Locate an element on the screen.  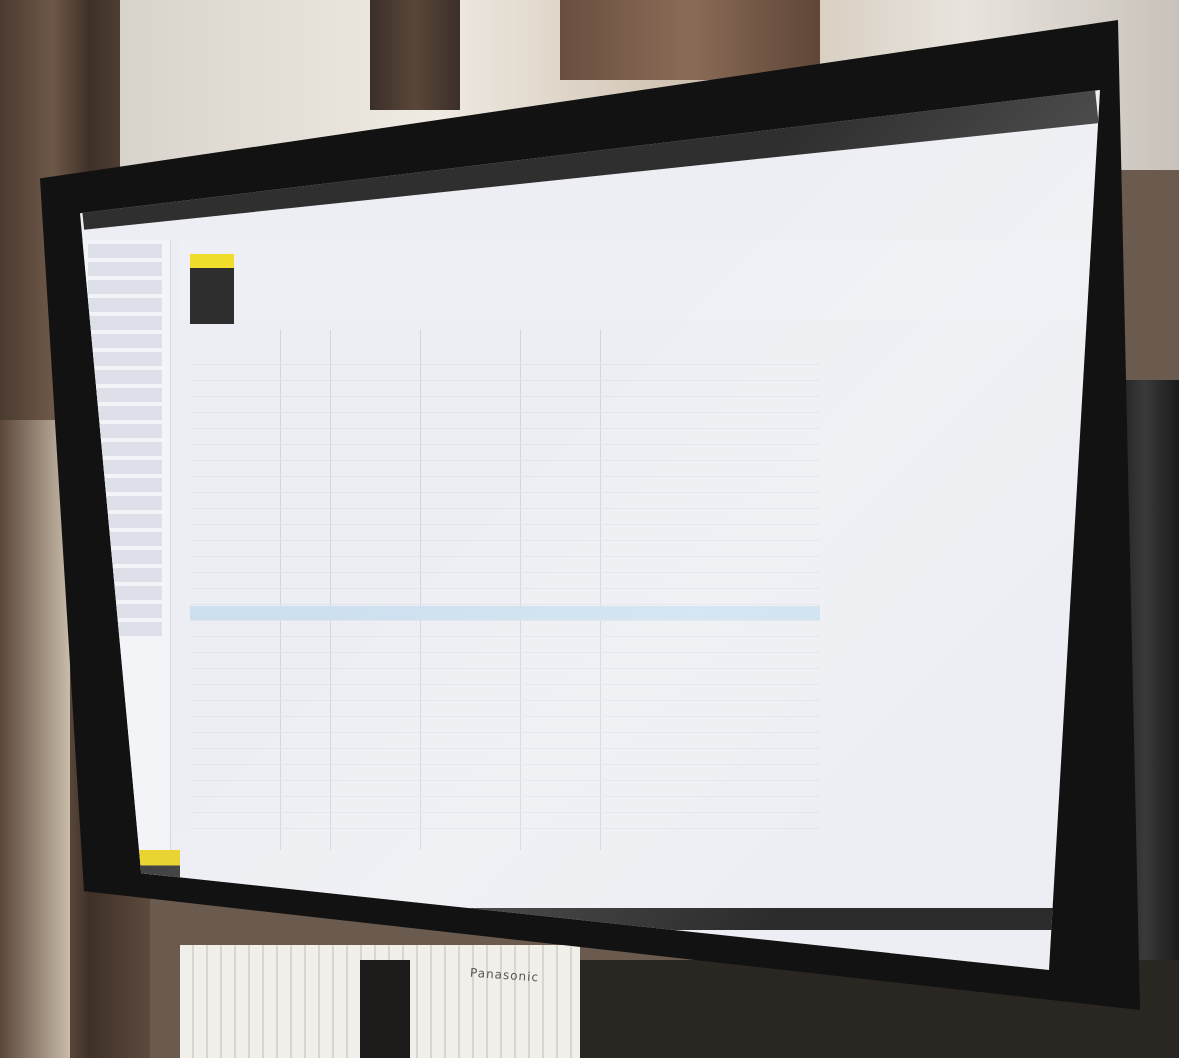
album-artwork is located at coordinates (212, 289).